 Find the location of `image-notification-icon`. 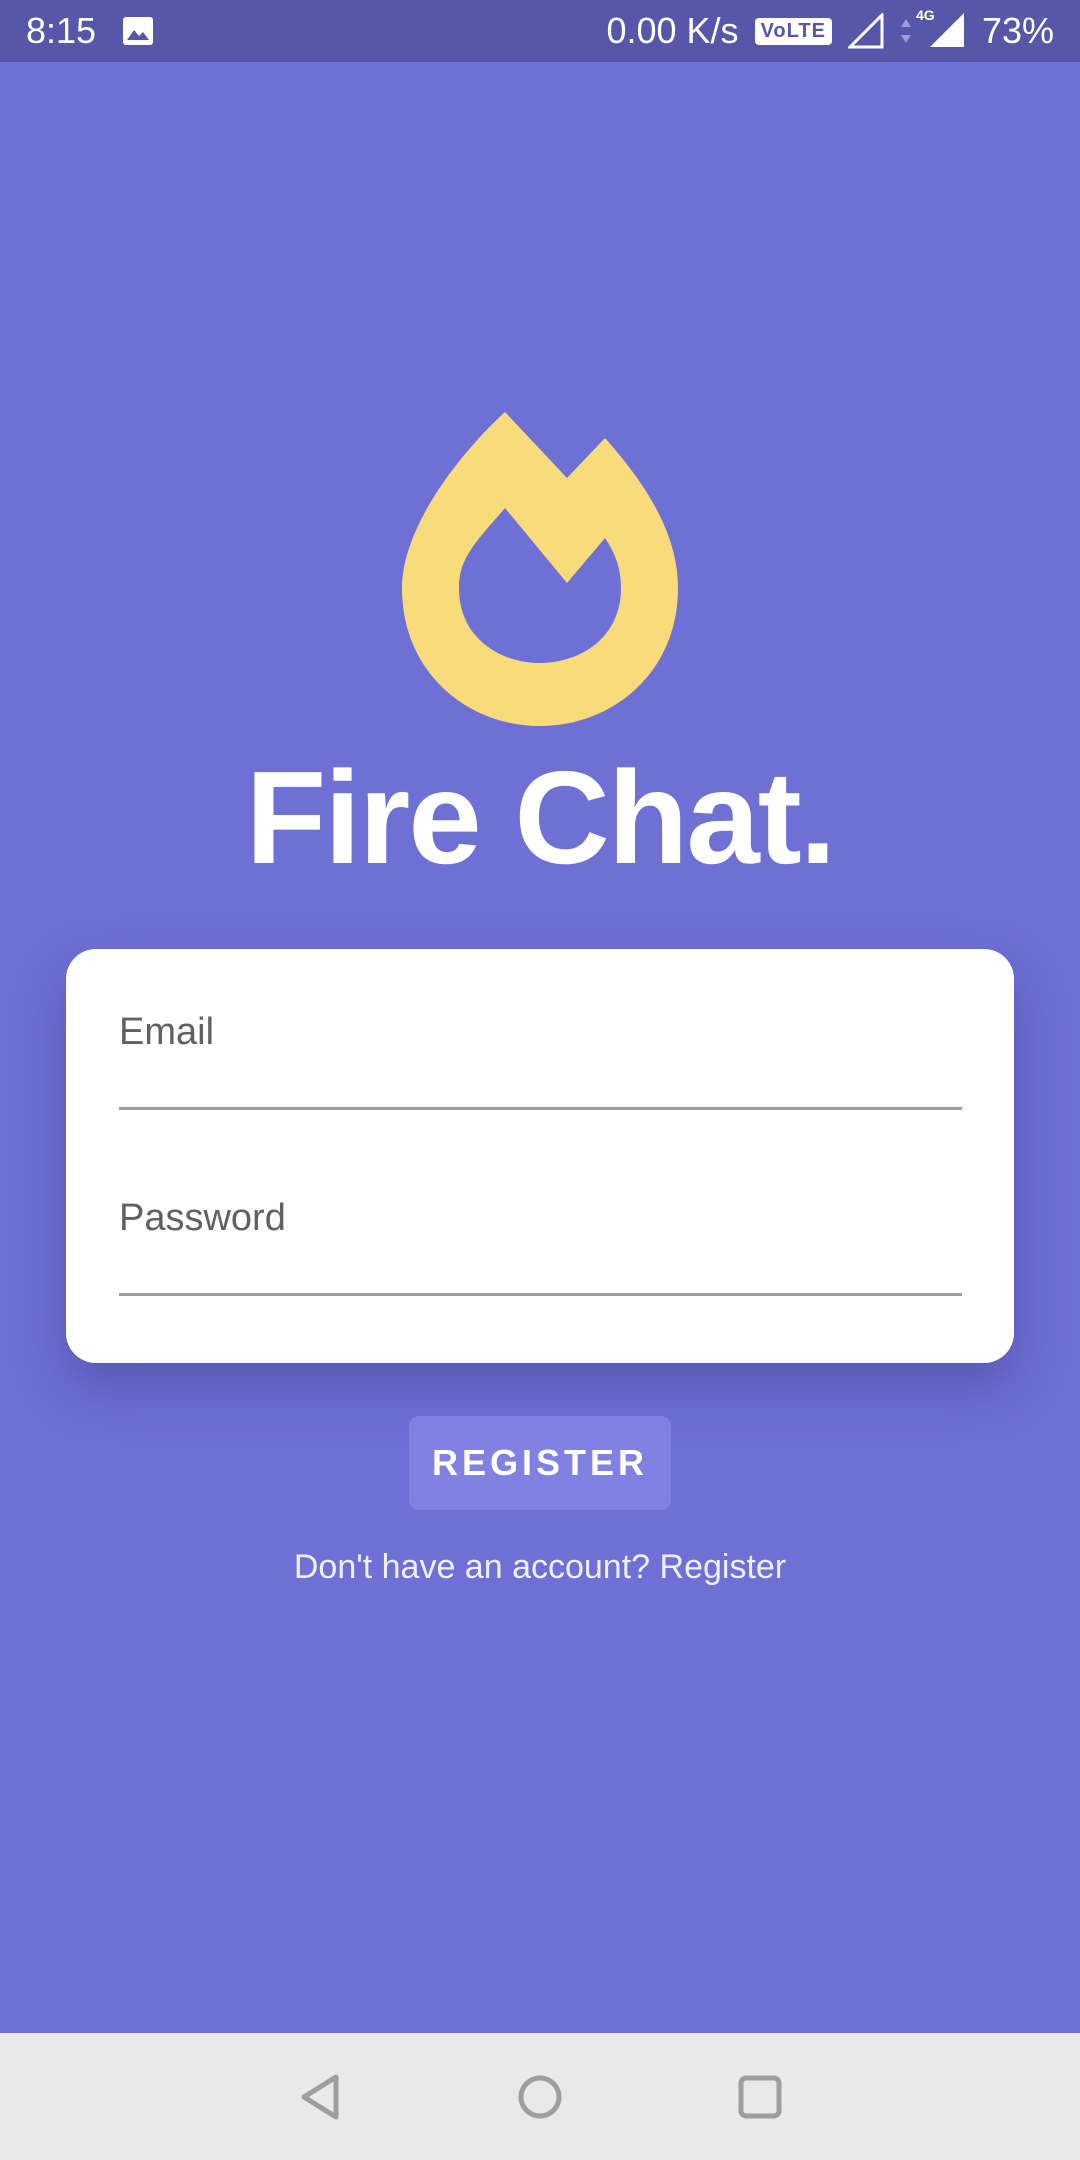

image-notification-icon is located at coordinates (138, 31).